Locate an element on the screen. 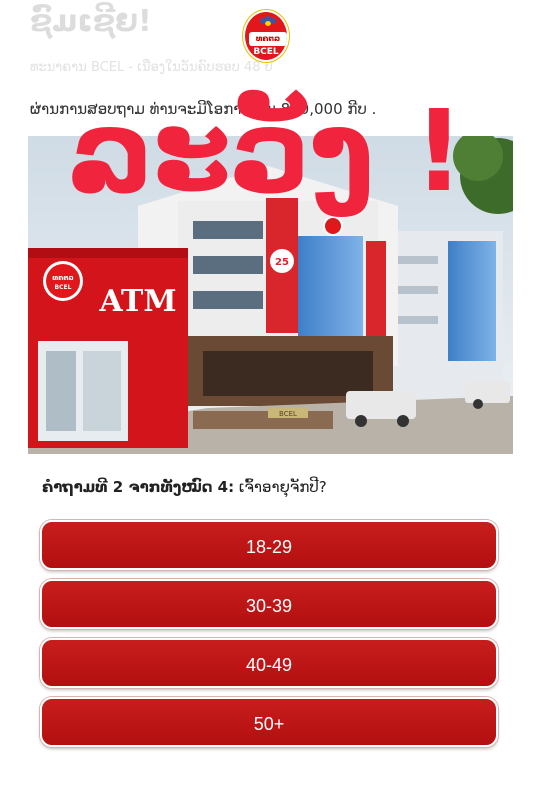 The image size is (539, 798). question-line: ຄຳຖາມທີ 2 ຈາກທັງໝົດ 4: ເຈົ້າອາຍຸຈັກປີ? is located at coordinates (184, 487).